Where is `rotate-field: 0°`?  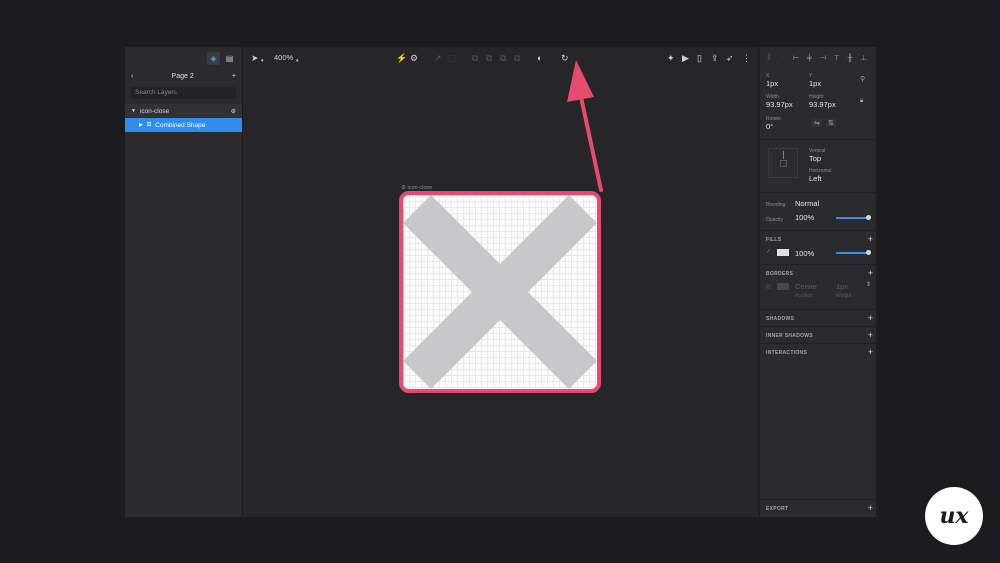 rotate-field: 0° is located at coordinates (769, 126).